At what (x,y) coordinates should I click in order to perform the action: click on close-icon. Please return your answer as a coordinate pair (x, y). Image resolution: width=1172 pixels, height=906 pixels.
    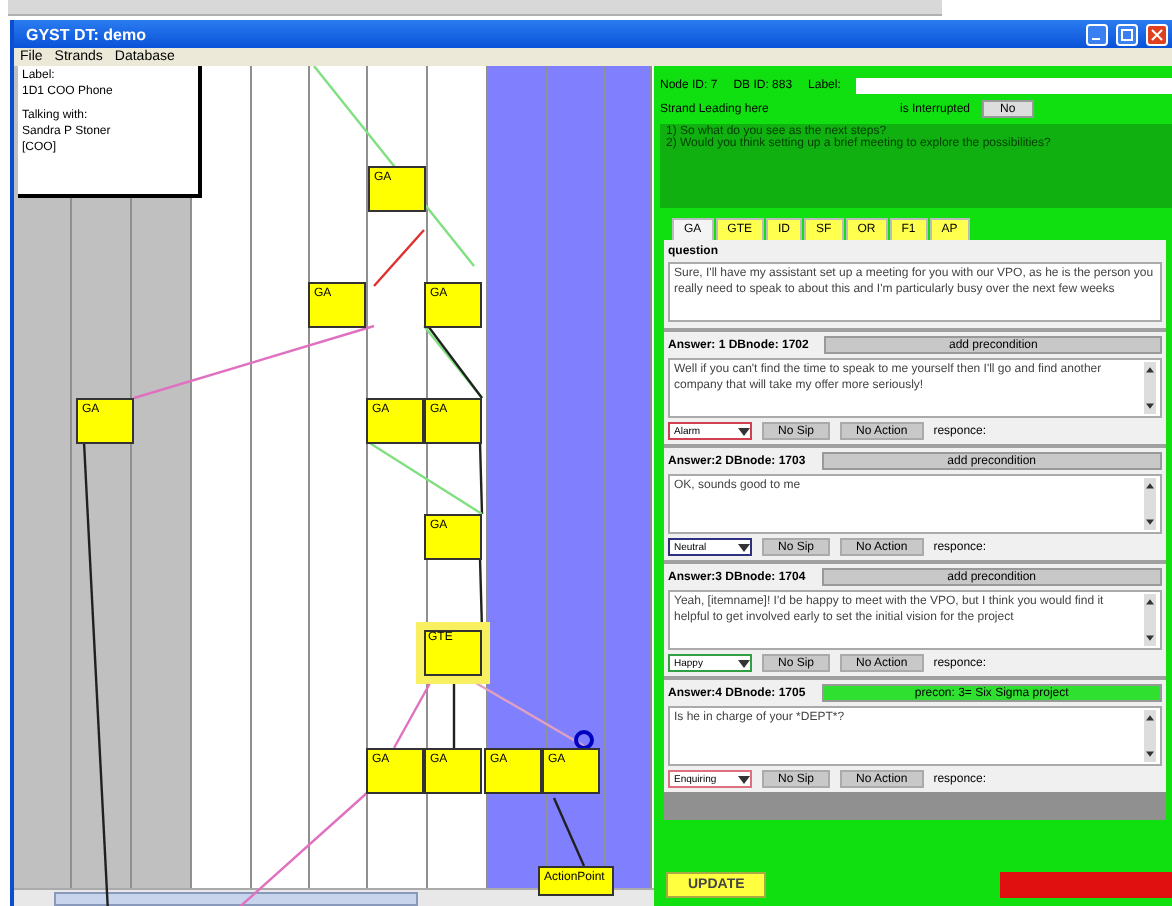
    Looking at the image, I should click on (1157, 34).